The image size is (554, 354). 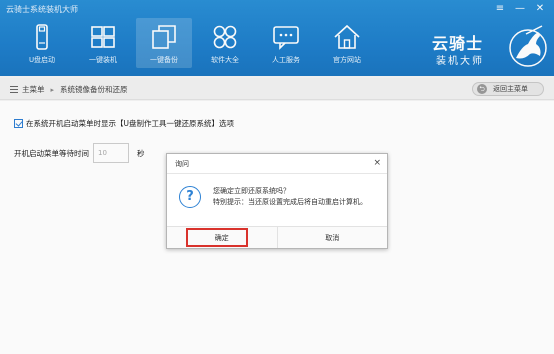 I want to click on dialog-message: 您确定立即还原系统吗？, so click(x=251, y=191).